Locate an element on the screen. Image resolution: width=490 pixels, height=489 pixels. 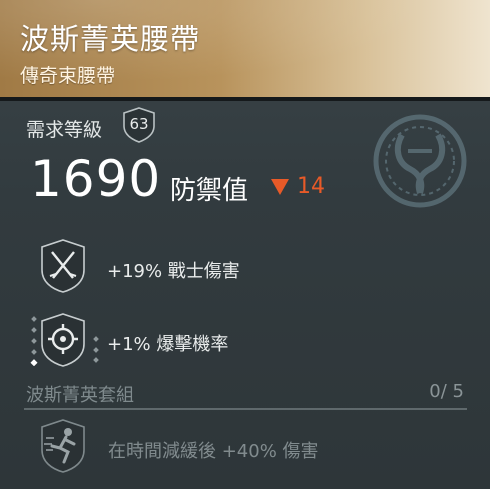
down-arrow-icon is located at coordinates (280, 187).